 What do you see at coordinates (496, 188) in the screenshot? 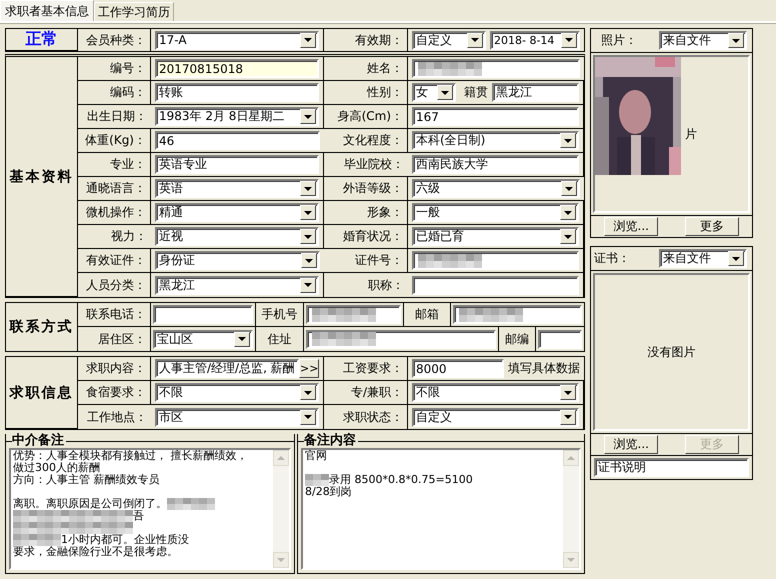
I see `dropdown: 六级` at bounding box center [496, 188].